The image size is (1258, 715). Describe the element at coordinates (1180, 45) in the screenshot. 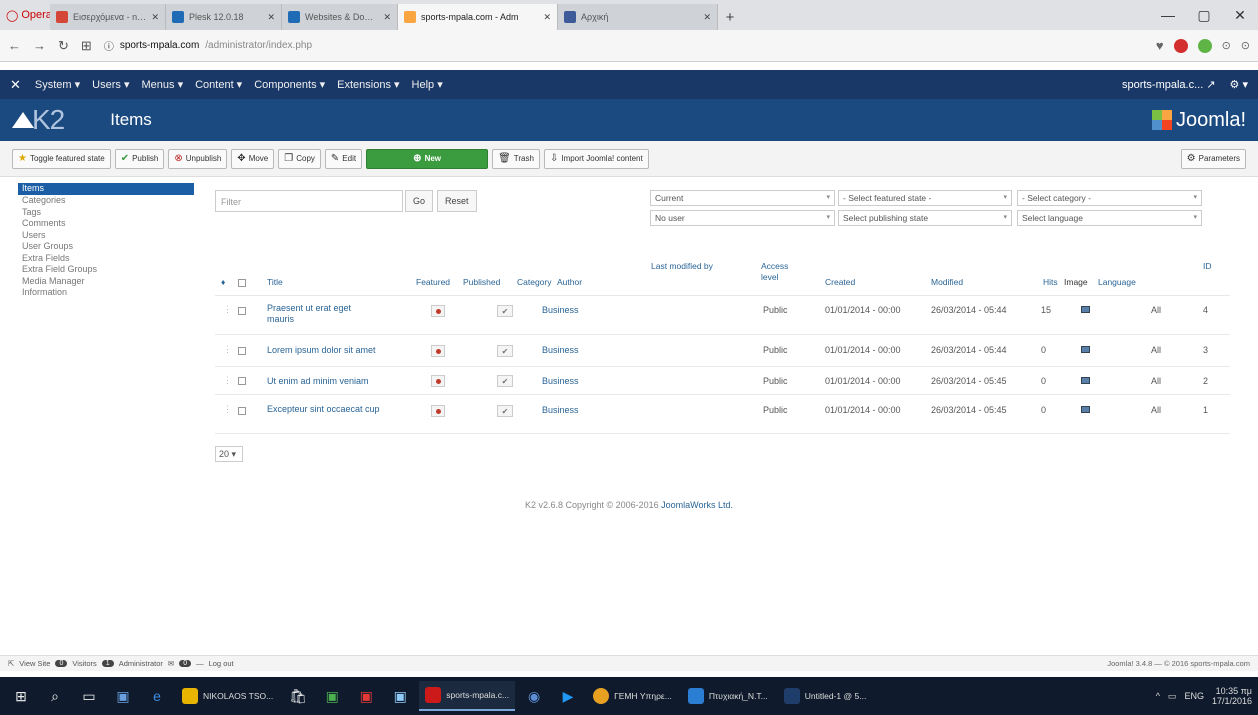

I see `adblock-icon` at that location.